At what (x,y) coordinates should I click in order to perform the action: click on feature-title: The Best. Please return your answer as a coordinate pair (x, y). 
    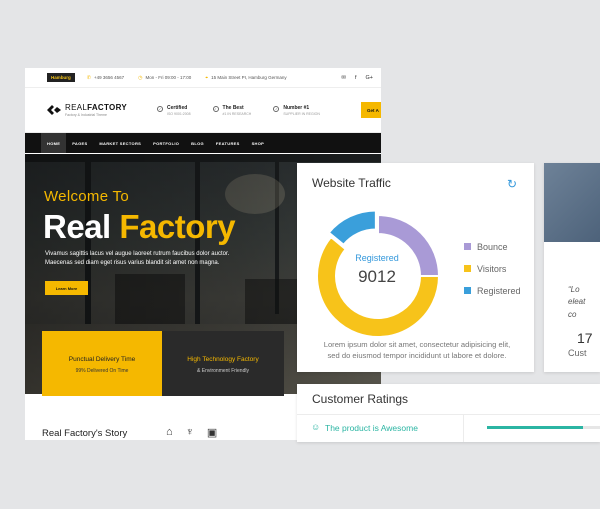
    Looking at the image, I should click on (233, 107).